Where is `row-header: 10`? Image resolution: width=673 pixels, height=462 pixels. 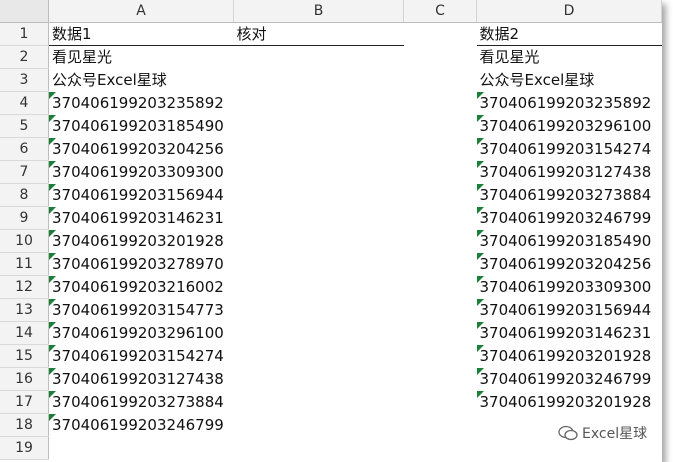 row-header: 10 is located at coordinates (24, 241).